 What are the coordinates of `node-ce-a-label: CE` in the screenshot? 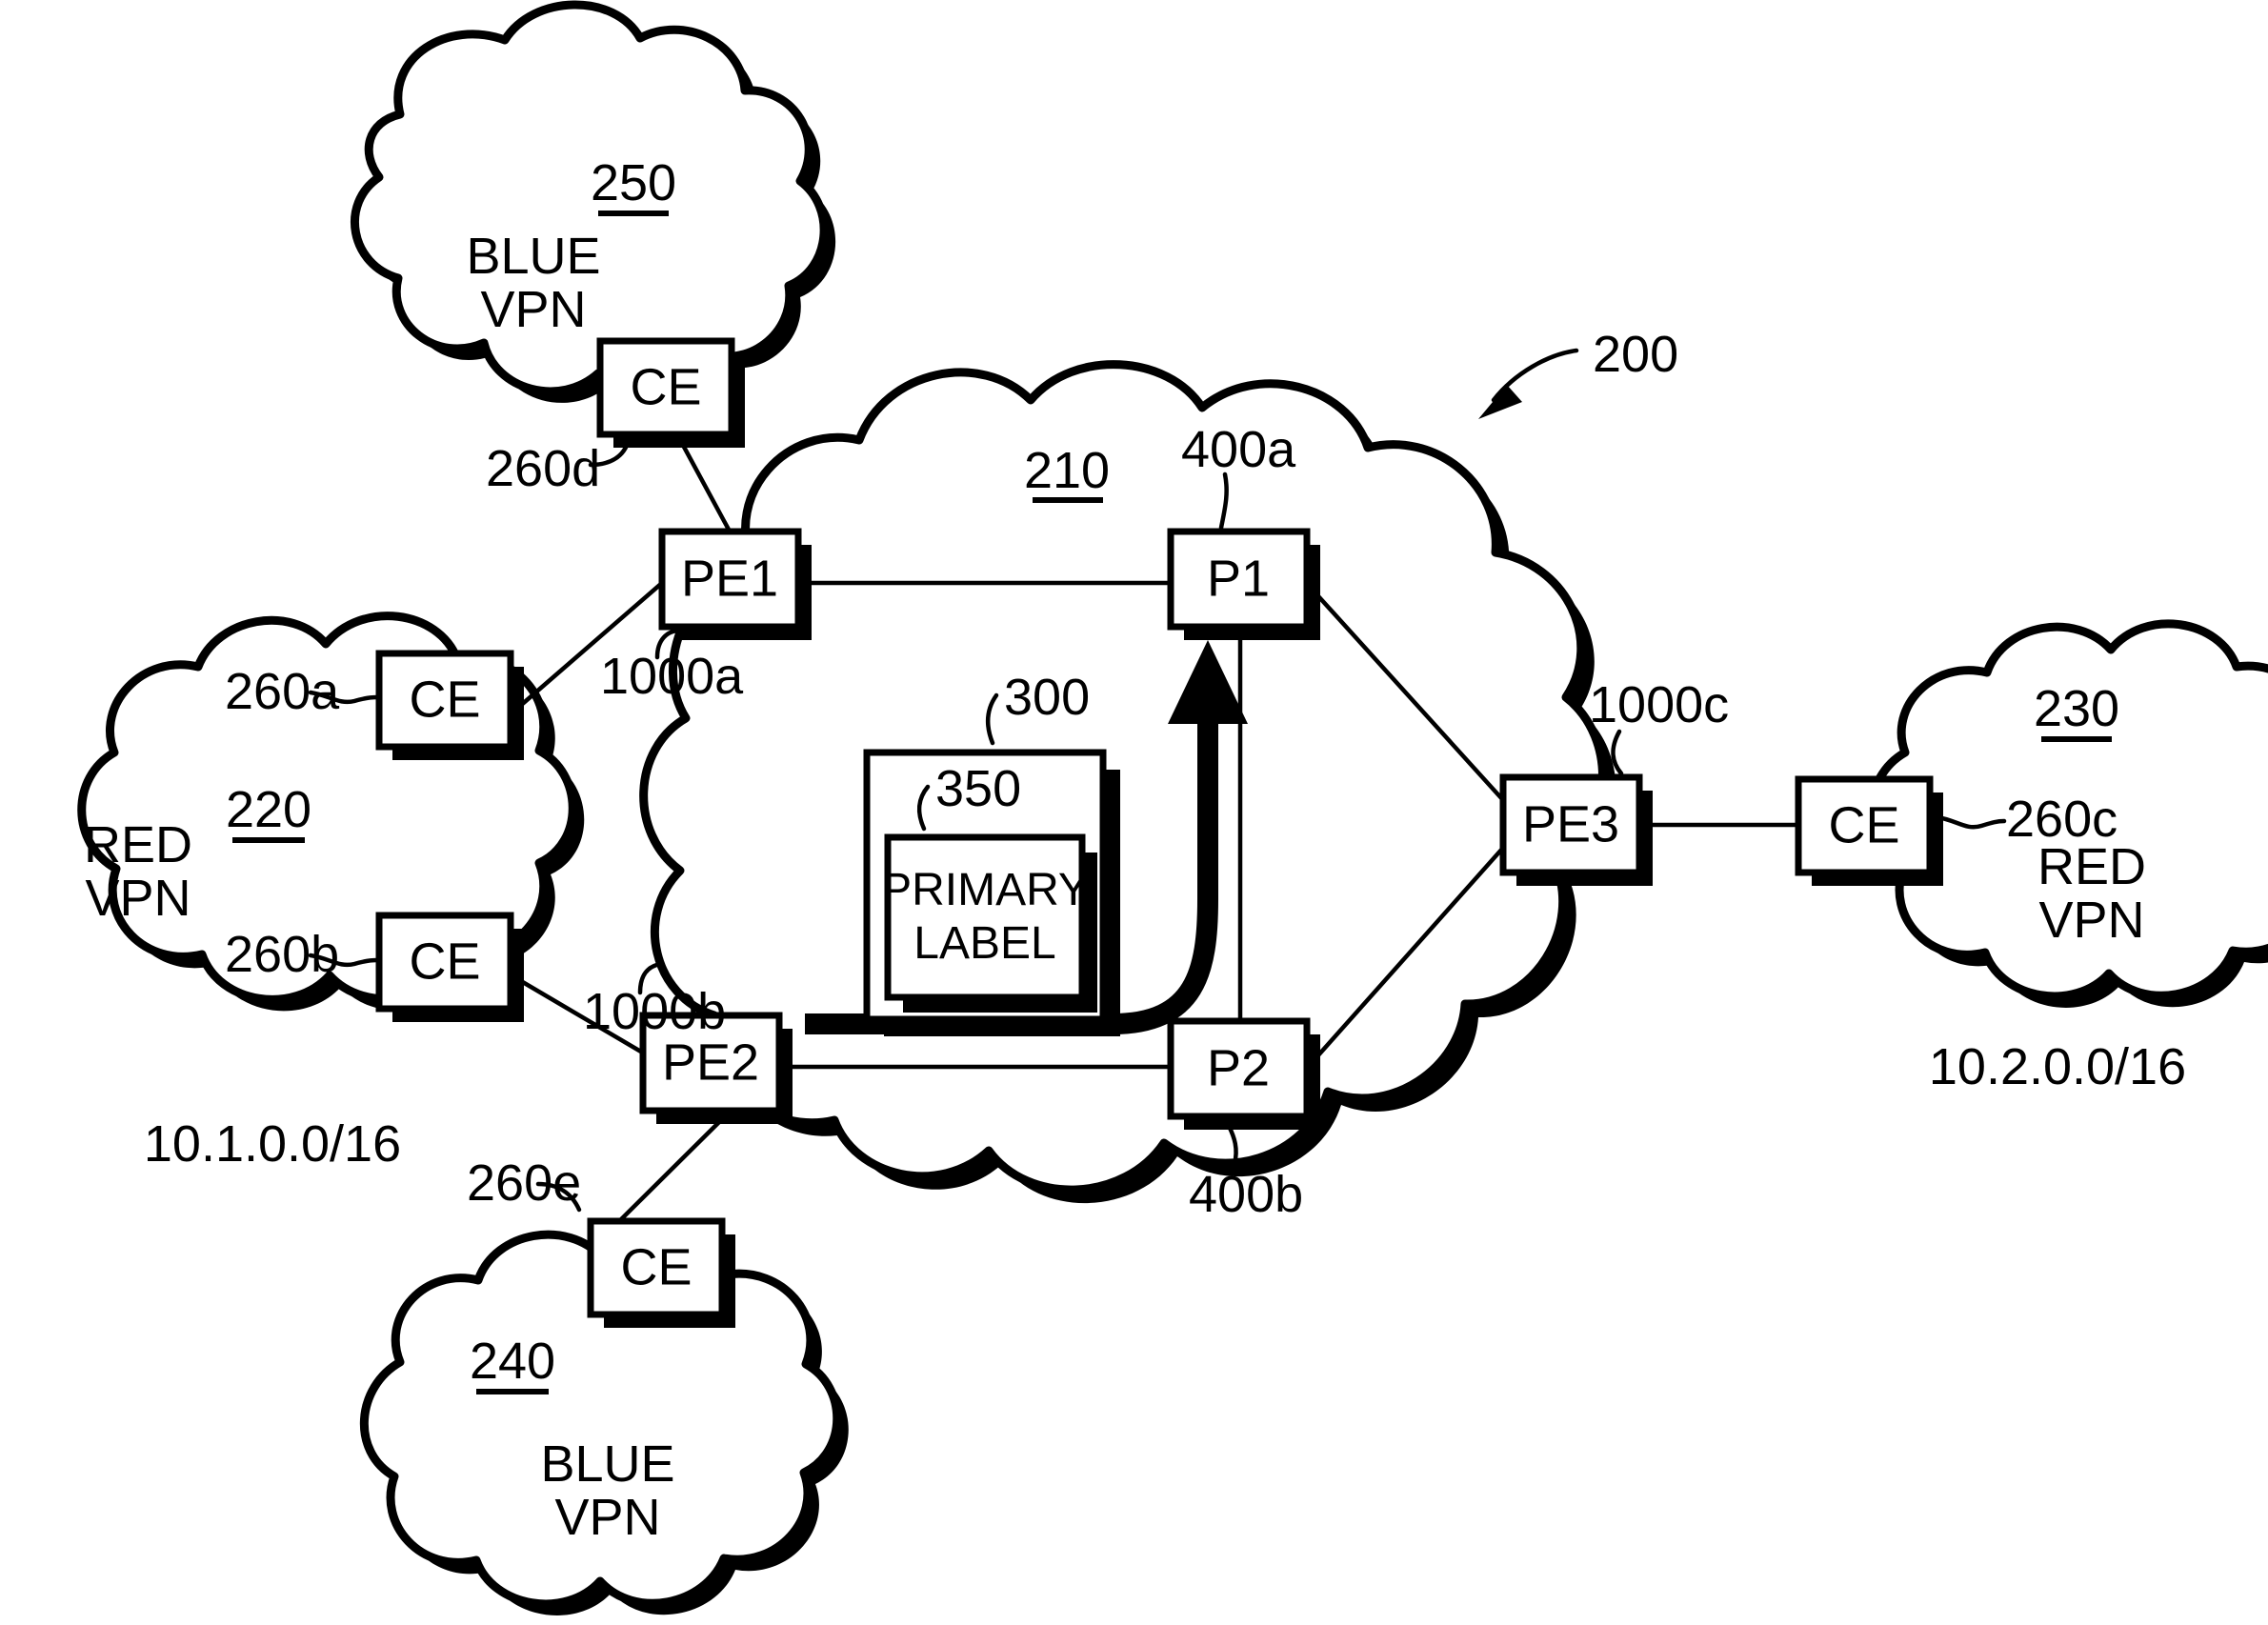 It's located at (445, 699).